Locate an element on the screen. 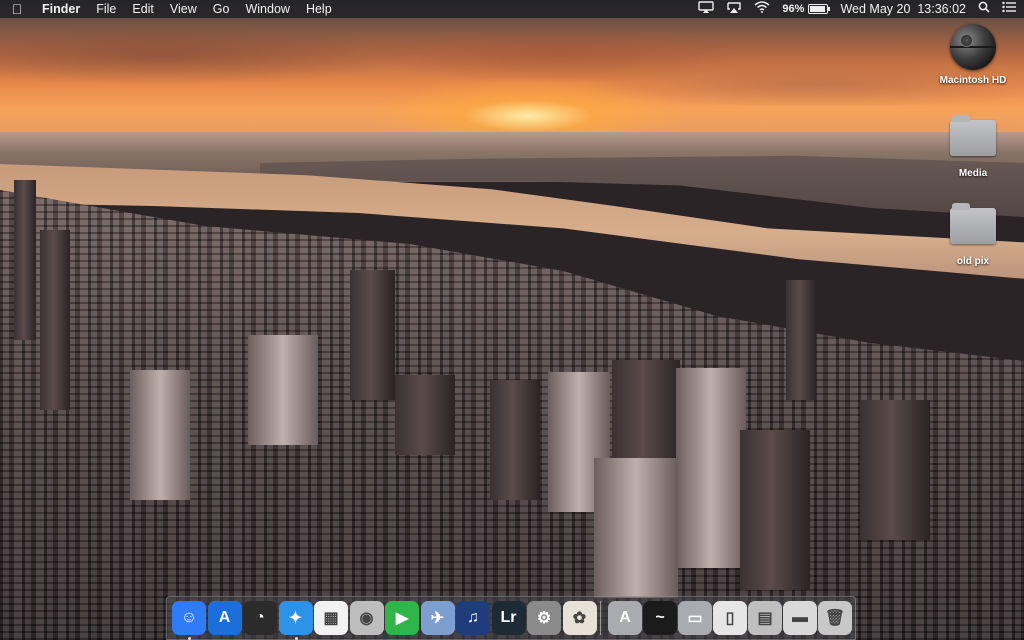 The height and width of the screenshot is (640, 1024). system-preferences-icon: ⚙ is located at coordinates (544, 618).